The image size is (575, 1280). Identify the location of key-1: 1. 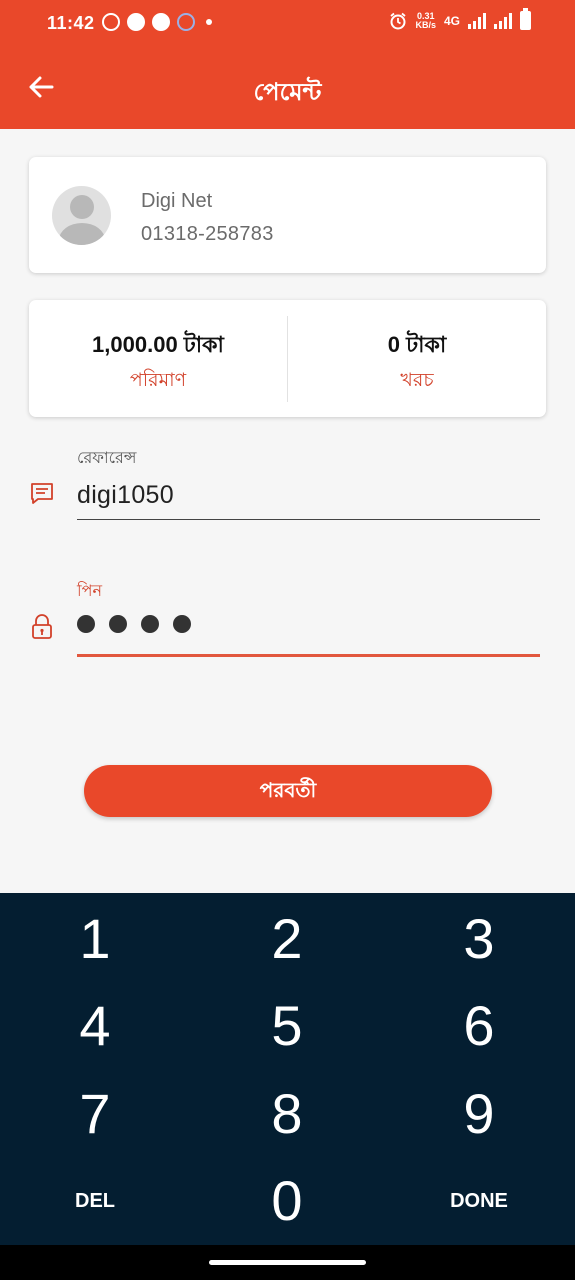
(95, 939).